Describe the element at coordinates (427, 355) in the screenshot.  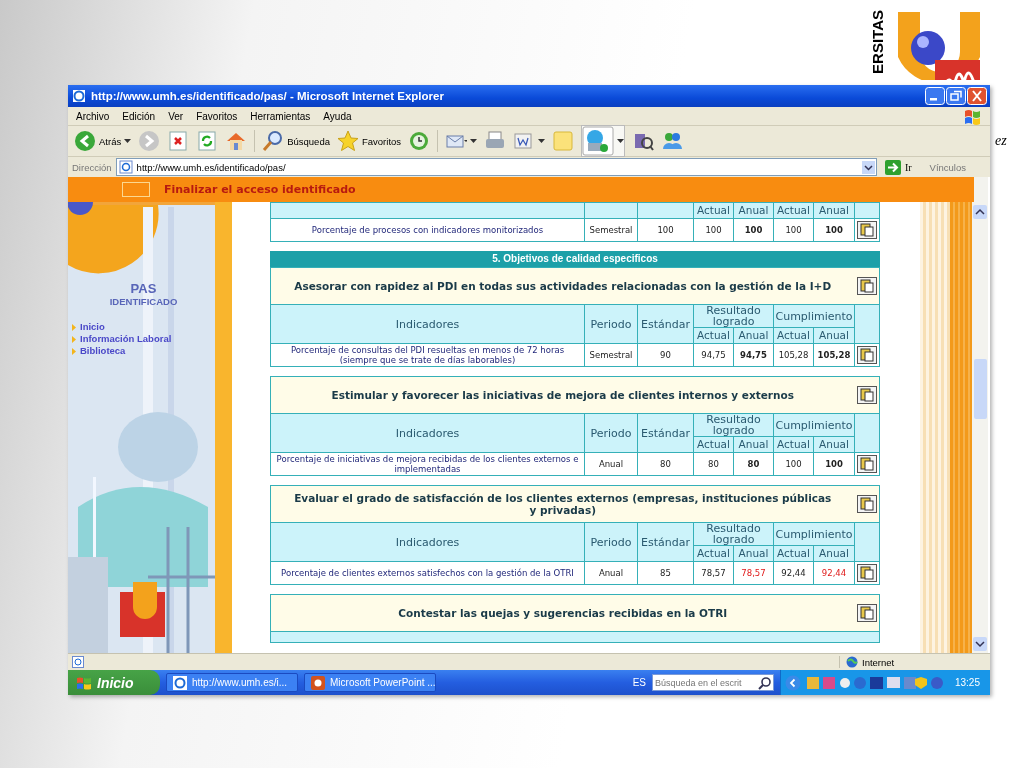
I see `table-cell: Porcentaje de consultas del PDI resueltas en menos de 72 horas (siempre que se trate de días laborables)` at that location.